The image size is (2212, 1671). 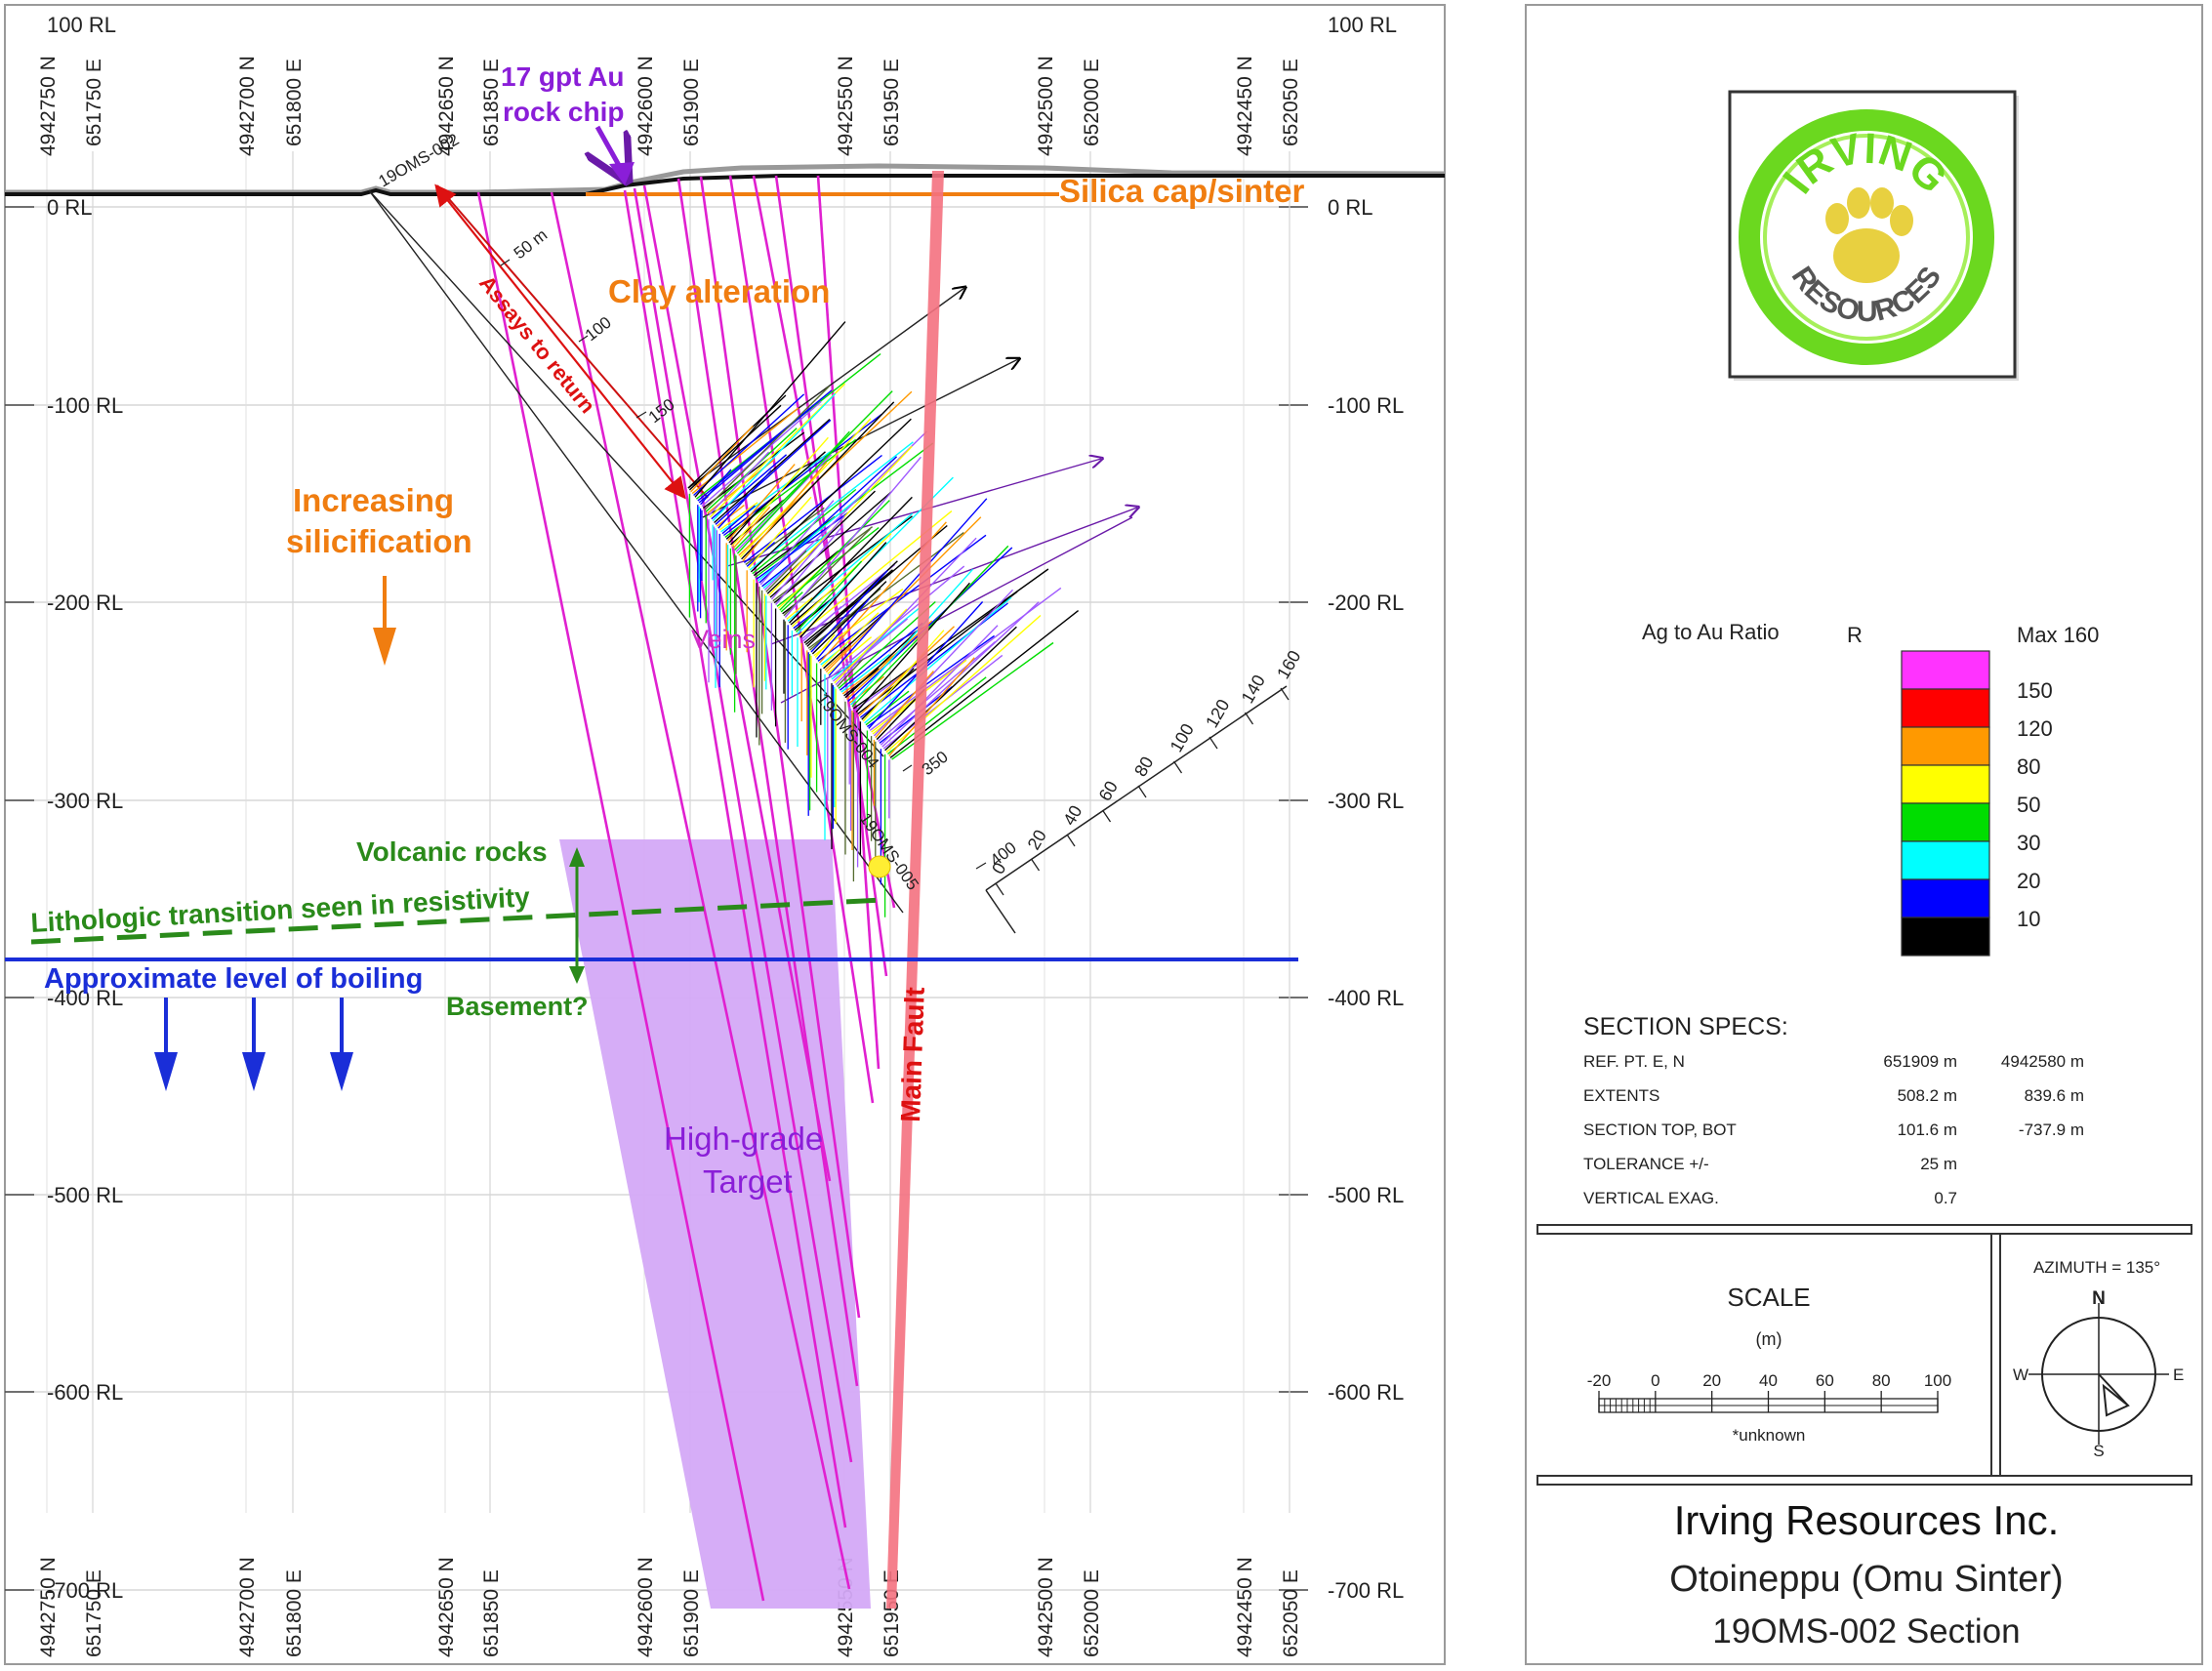 I want to click on divider-bottom, so click(x=1864, y=1480).